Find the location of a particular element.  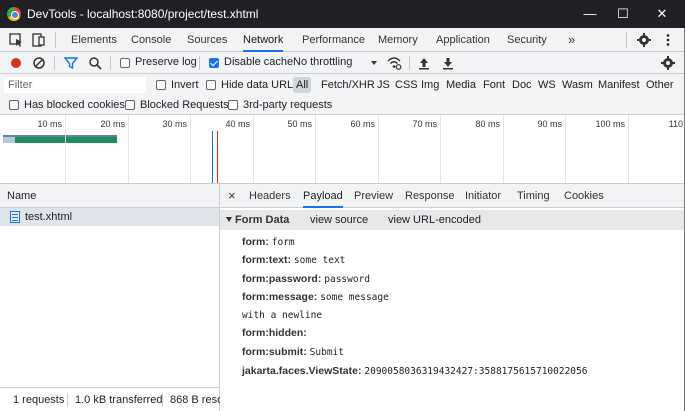

filter-type-fetch-xhr: Fetch/XHR is located at coordinates (348, 85).